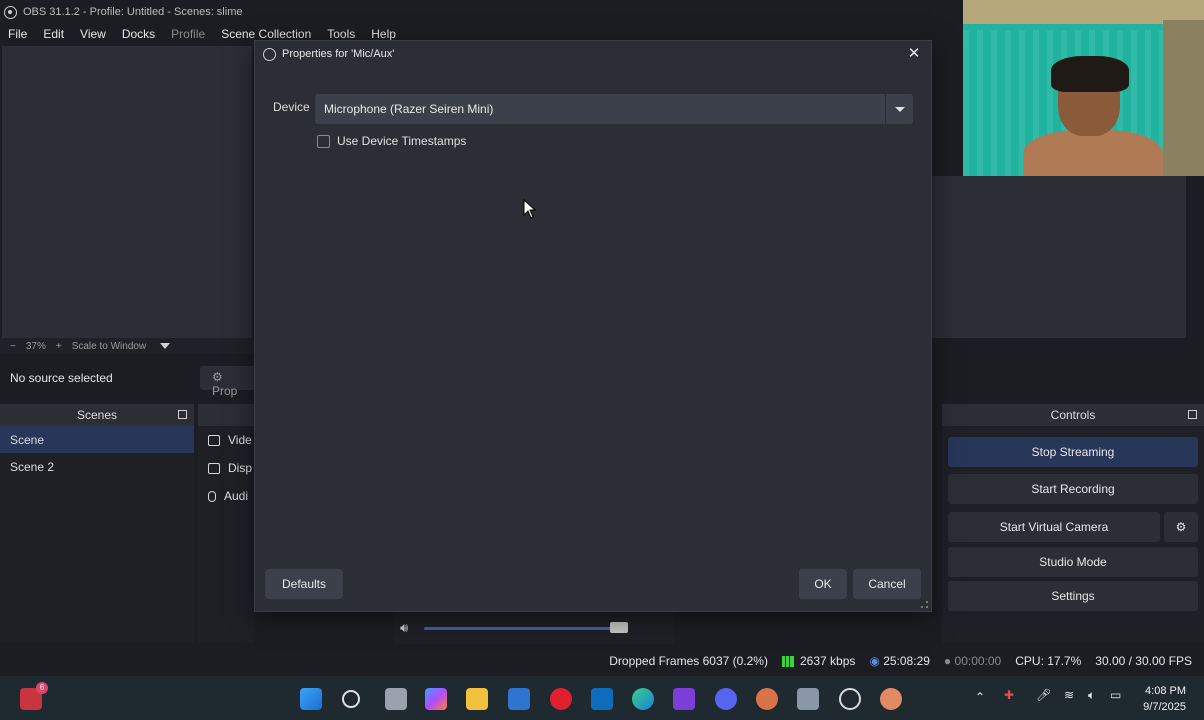  What do you see at coordinates (1073, 489) in the screenshot?
I see `start-recording-button: Start Recording` at bounding box center [1073, 489].